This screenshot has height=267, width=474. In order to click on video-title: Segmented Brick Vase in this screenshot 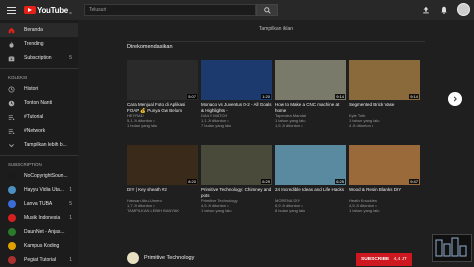, I will do `click(384, 107)`.